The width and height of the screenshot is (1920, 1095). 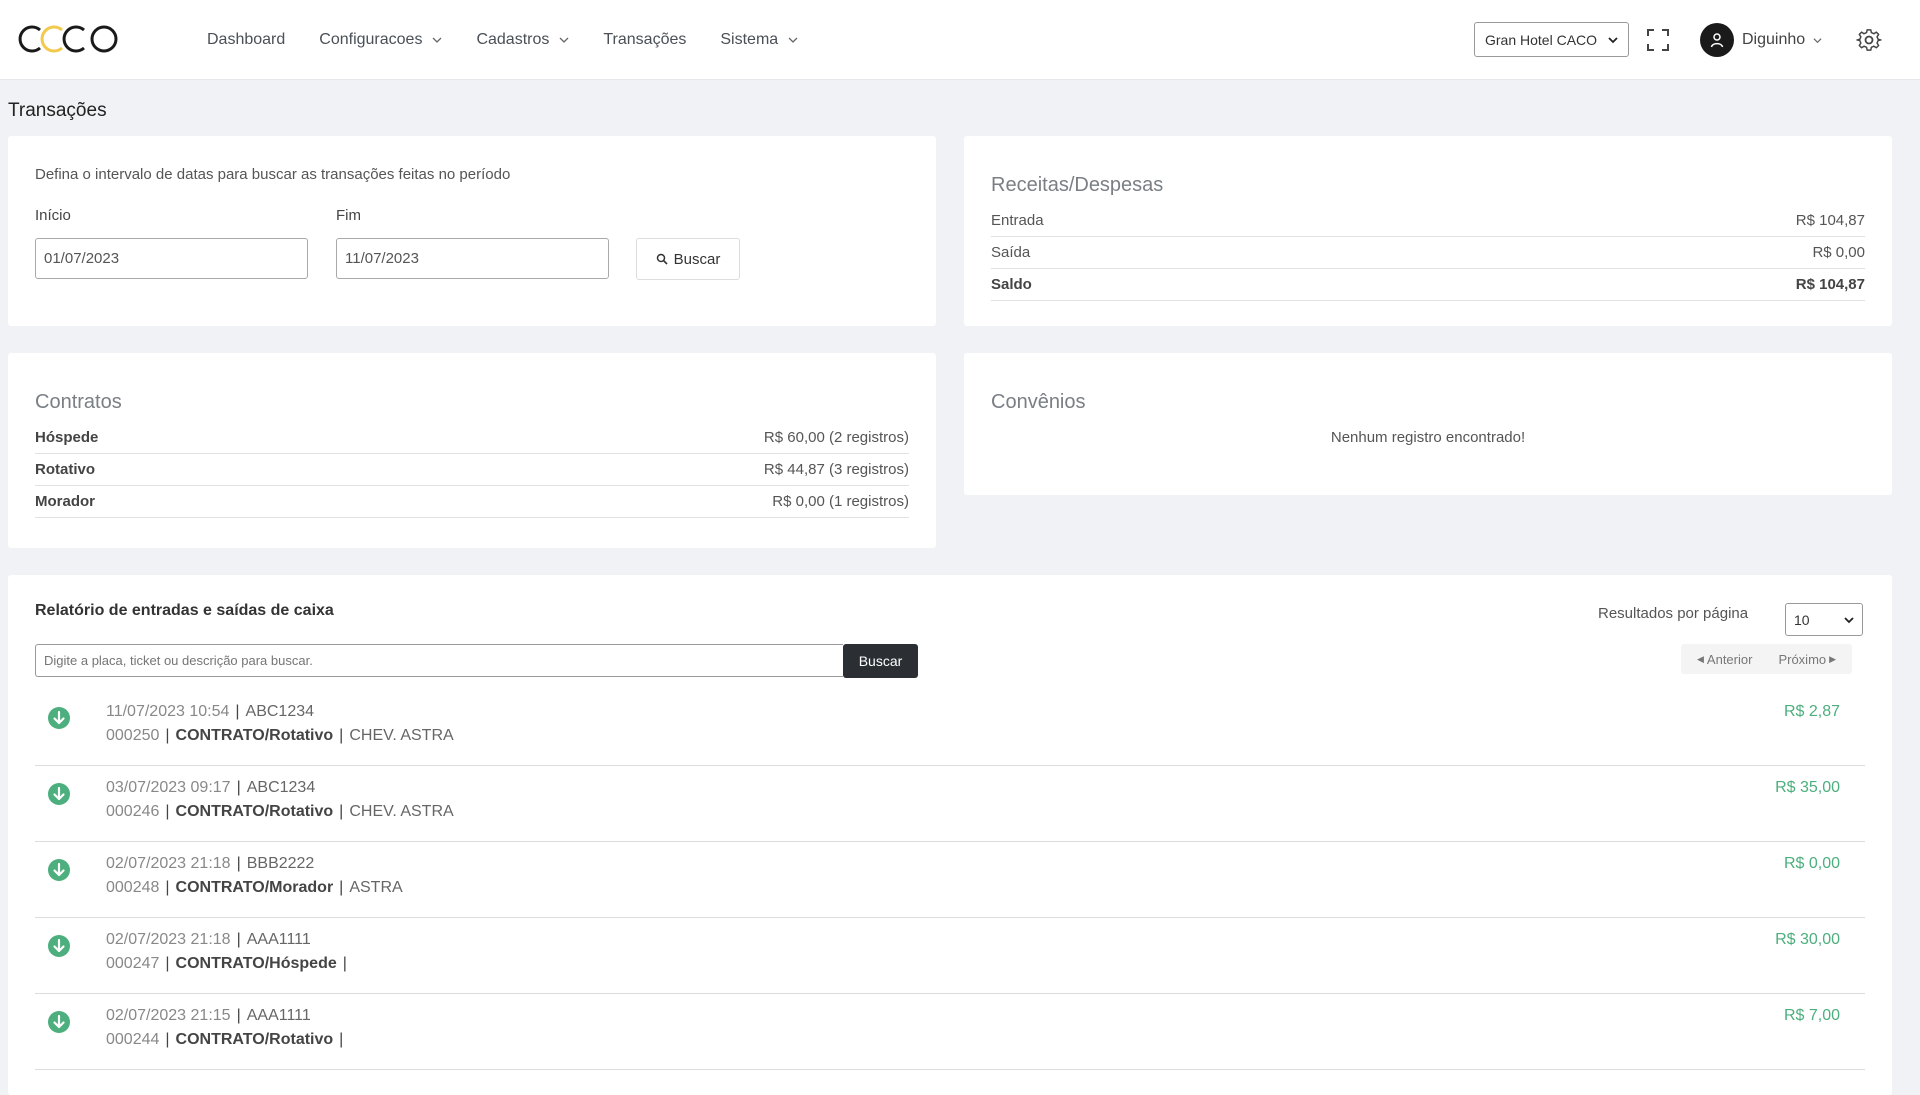 I want to click on transaction-details: 000247 | CONTRATO/Hóspede |, so click(x=226, y=963).